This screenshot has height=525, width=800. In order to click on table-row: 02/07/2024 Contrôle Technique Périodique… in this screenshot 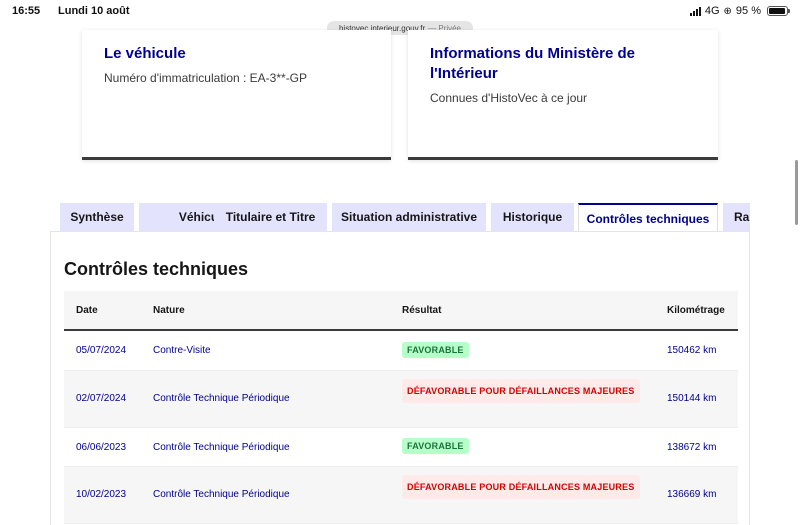, I will do `click(401, 399)`.